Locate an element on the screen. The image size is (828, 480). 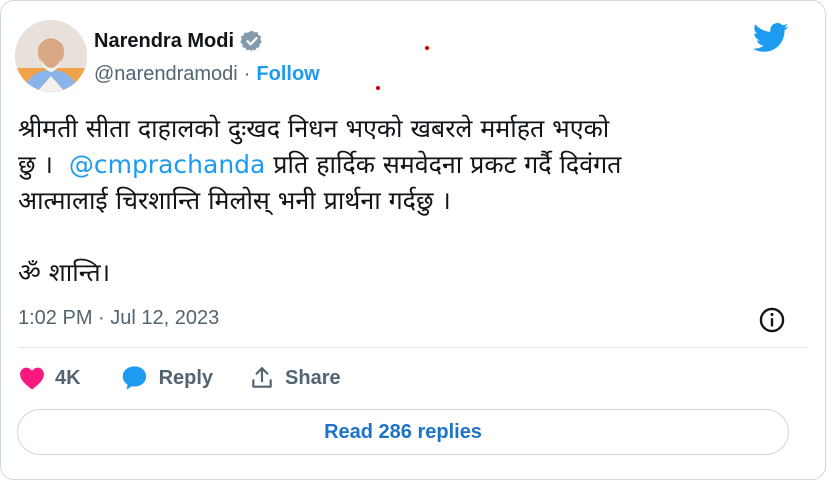
author-name: Narendra Modi is located at coordinates (164, 41).